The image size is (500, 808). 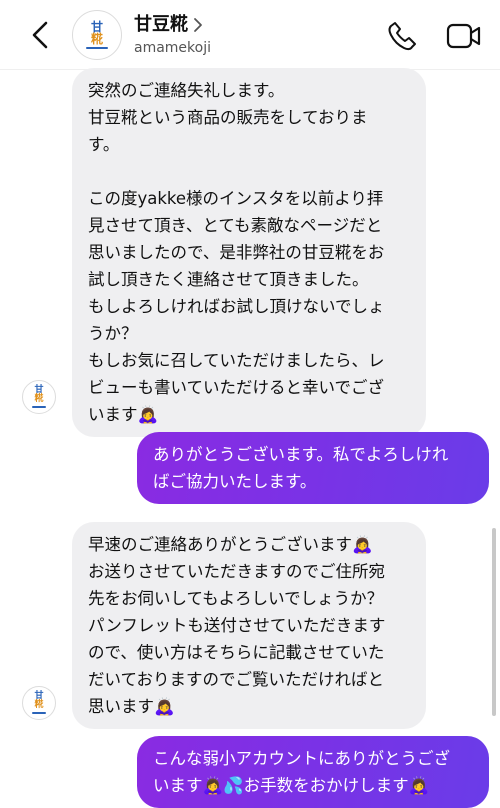 What do you see at coordinates (172, 48) in the screenshot?
I see `profile-username: amamekoji` at bounding box center [172, 48].